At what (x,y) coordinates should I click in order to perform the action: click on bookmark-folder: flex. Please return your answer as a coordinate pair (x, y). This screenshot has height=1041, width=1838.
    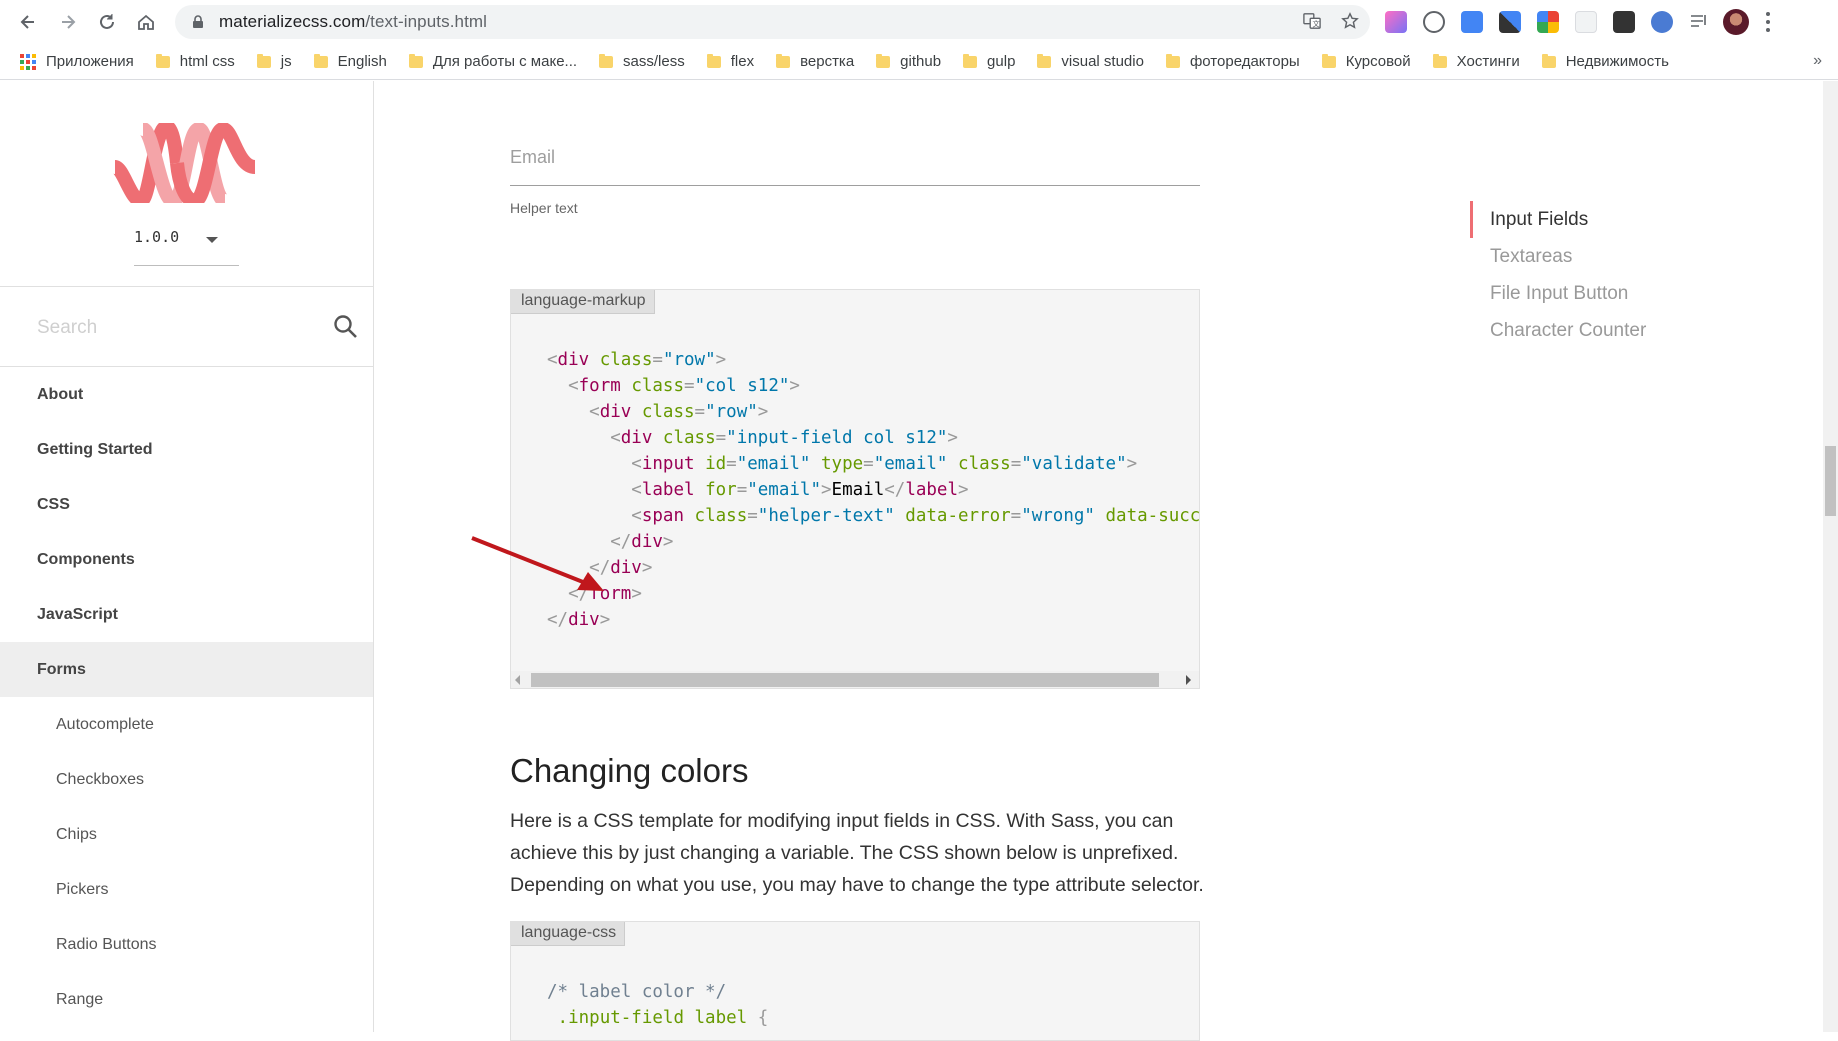
    Looking at the image, I should click on (730, 61).